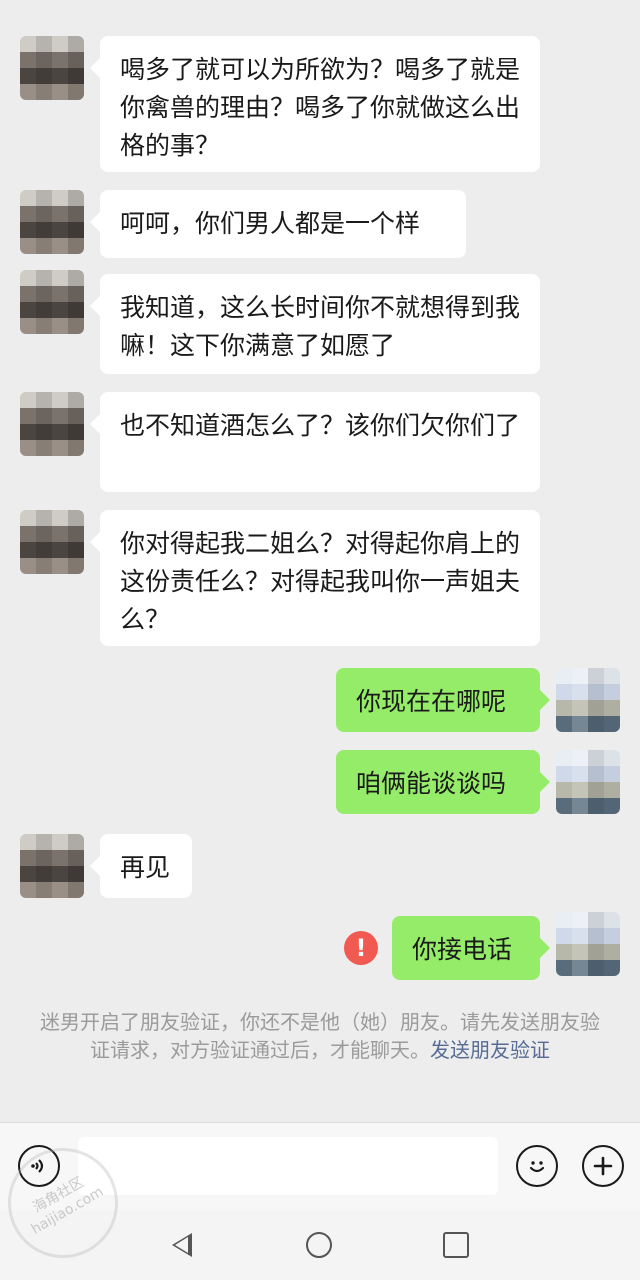 This screenshot has width=640, height=1280. What do you see at coordinates (288, 1166) in the screenshot?
I see `message-input` at bounding box center [288, 1166].